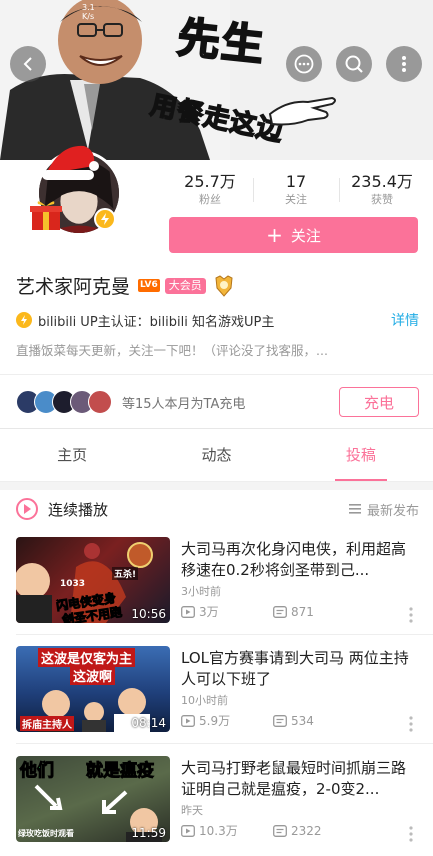 Image resolution: width=433 pixels, height=856 pixels. Describe the element at coordinates (216, 486) in the screenshot. I see `section-gap` at that location.